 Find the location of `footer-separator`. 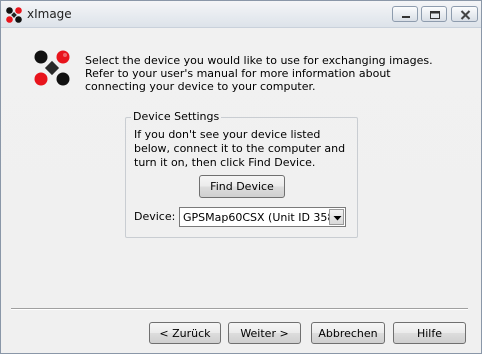

footer-separator is located at coordinates (239, 309).